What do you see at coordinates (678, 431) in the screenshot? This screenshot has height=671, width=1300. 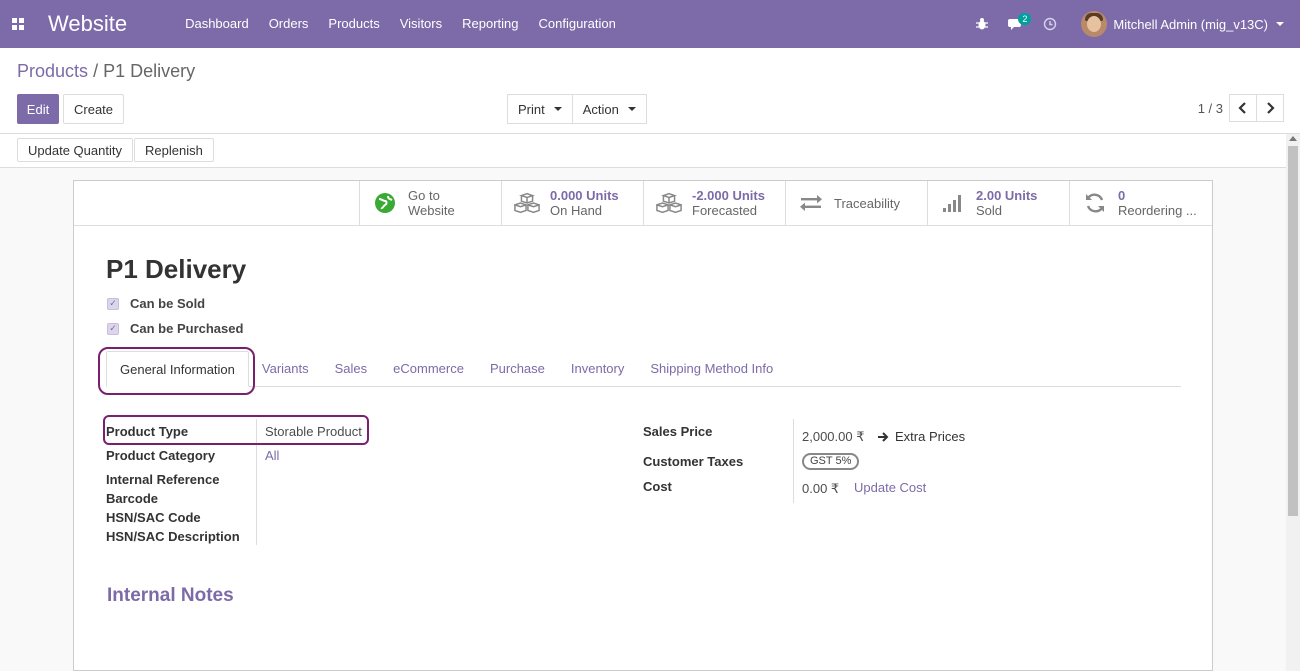 I see `sales-price-label: Sales Price` at bounding box center [678, 431].